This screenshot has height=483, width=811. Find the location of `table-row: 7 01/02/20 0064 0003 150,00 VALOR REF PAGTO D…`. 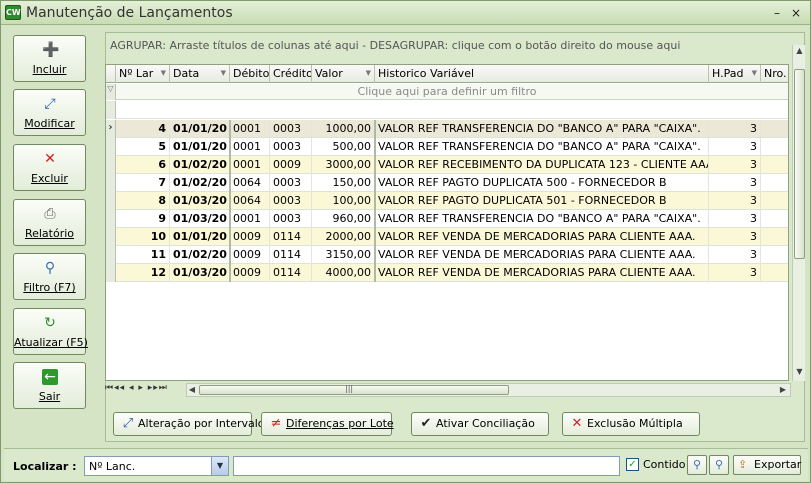

table-row: 7 01/02/20 0064 0003 150,00 VALOR REF PAGTO D… is located at coordinates (447, 183).